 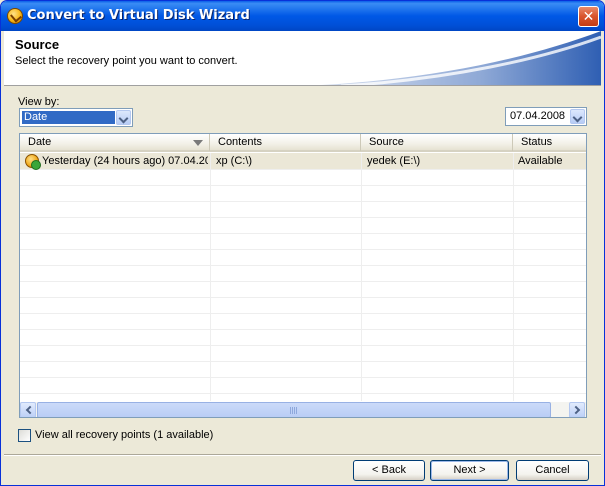 What do you see at coordinates (33, 162) in the screenshot?
I see `recovery-point-icon` at bounding box center [33, 162].